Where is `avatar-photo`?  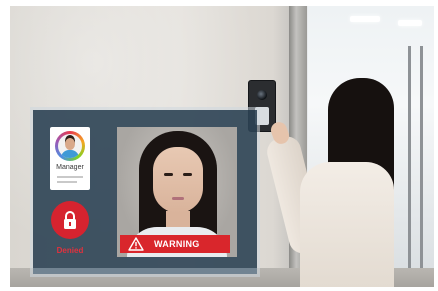
avatar-photo is located at coordinates (70, 146).